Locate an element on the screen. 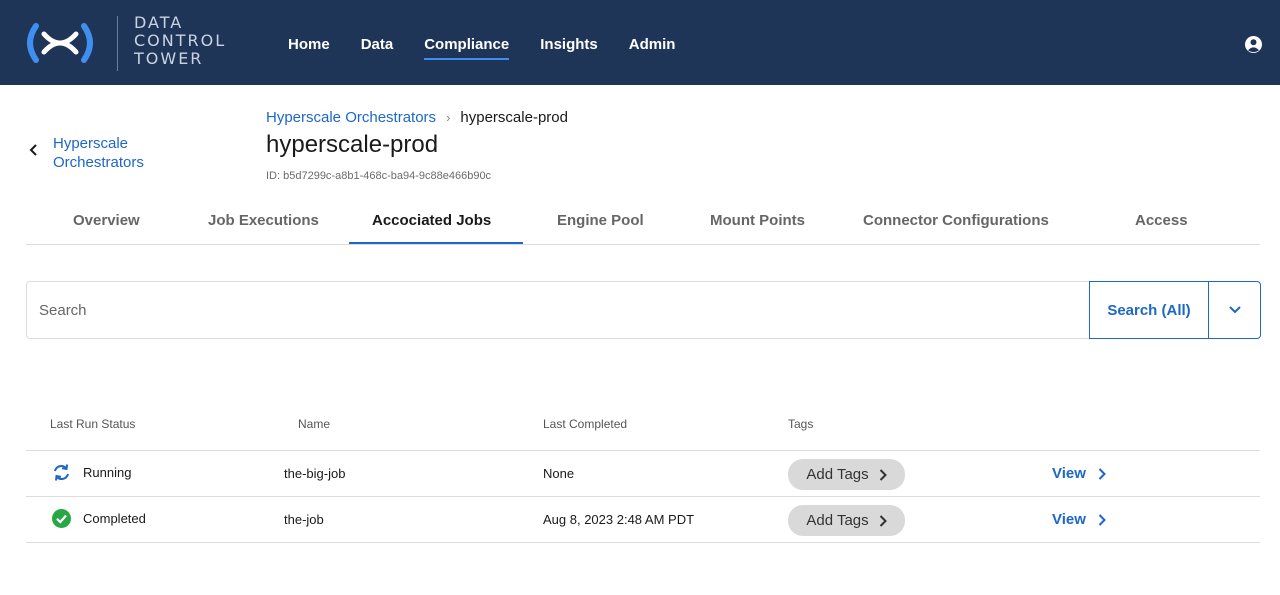 This screenshot has height=595, width=1280. check-circle-icon is located at coordinates (61, 518).